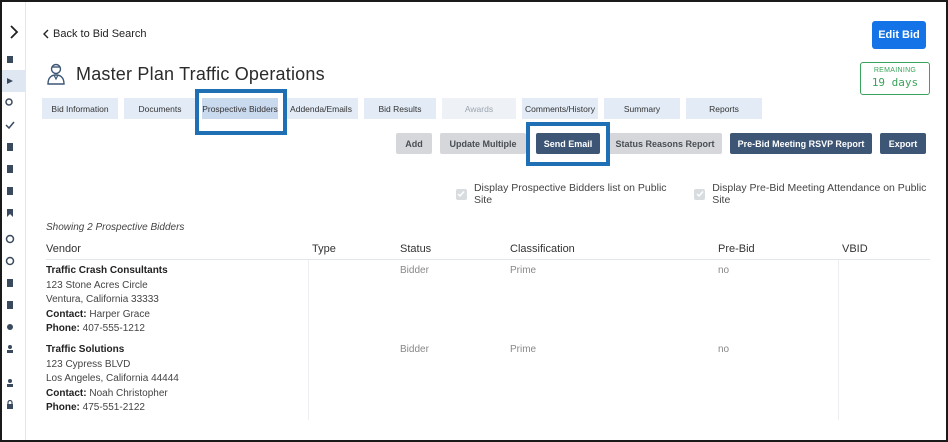  I want to click on header-vbid: VBID, so click(855, 249).